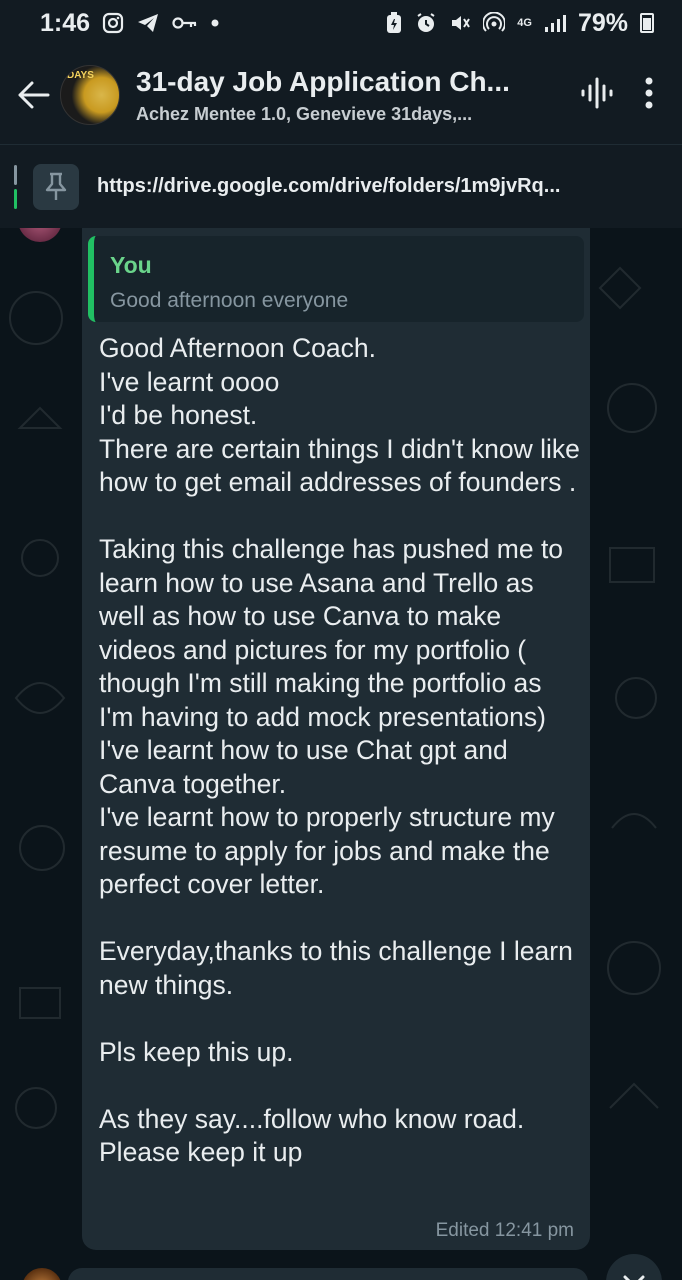 The image size is (682, 1280). What do you see at coordinates (65, 22) in the screenshot?
I see `status-time: 1:46` at bounding box center [65, 22].